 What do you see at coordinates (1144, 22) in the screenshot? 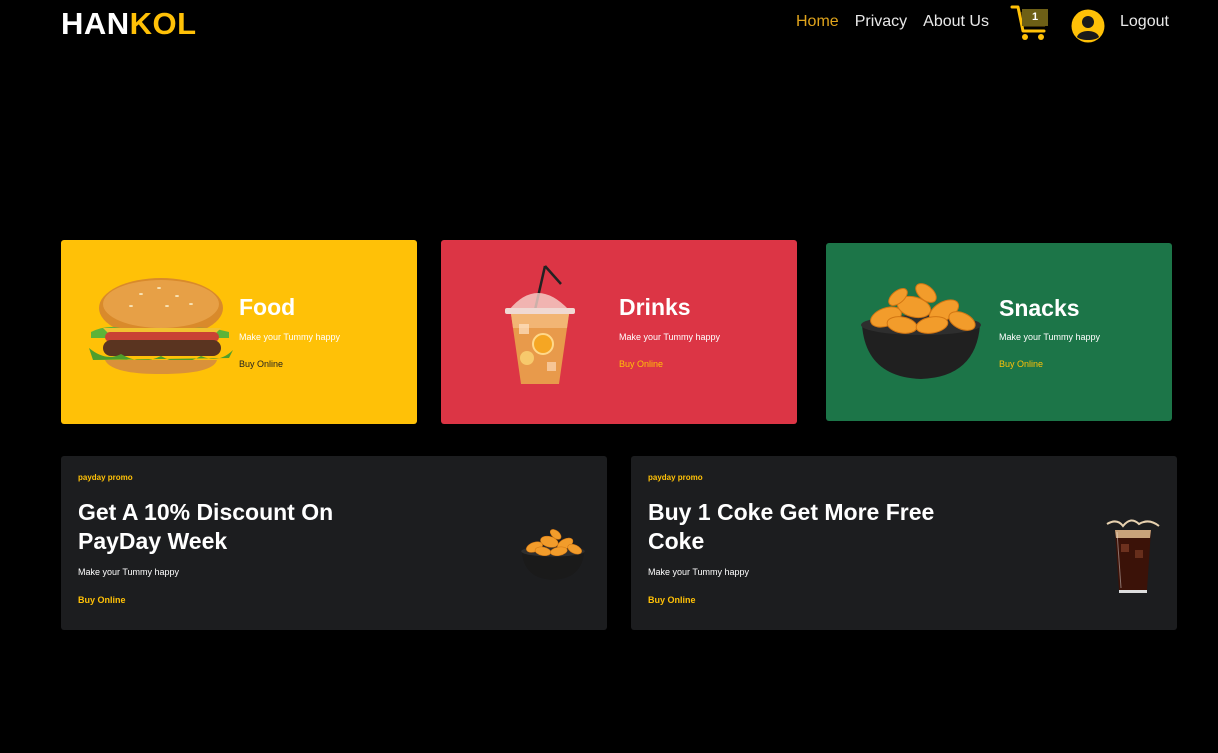
I see `logout-link: Logout` at bounding box center [1144, 22].